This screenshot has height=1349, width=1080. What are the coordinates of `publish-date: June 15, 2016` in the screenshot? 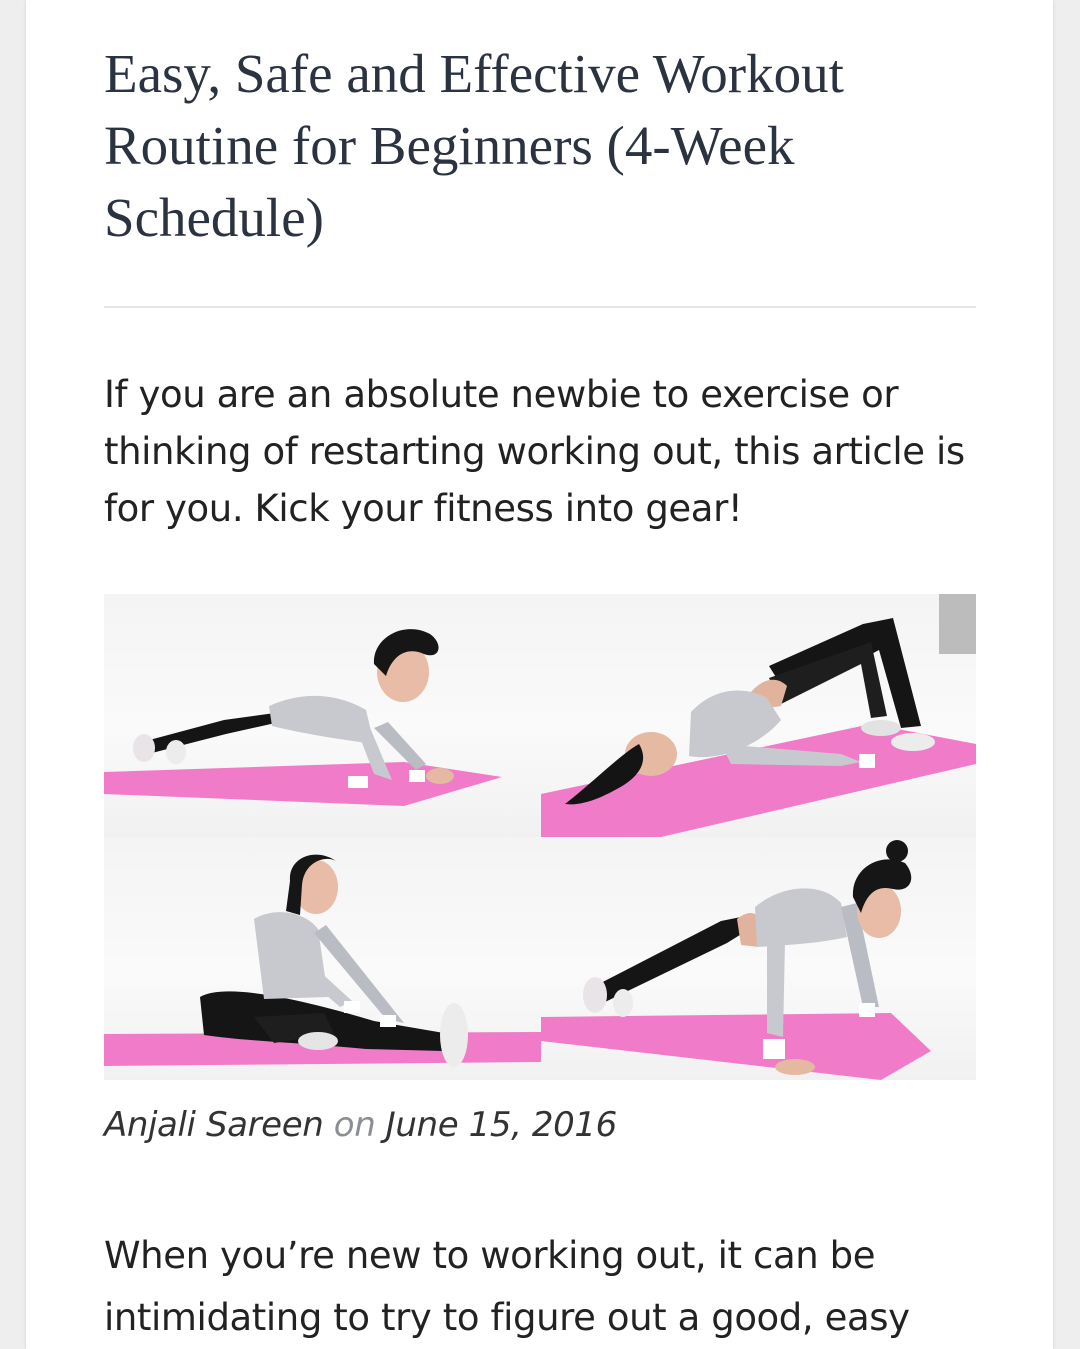 It's located at (501, 1125).